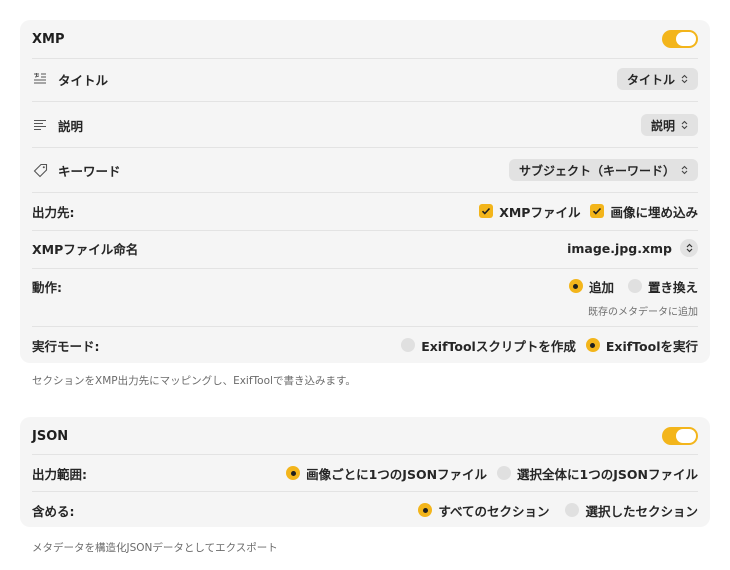 Image resolution: width=730 pixels, height=570 pixels. Describe the element at coordinates (641, 511) in the screenshot. I see `include-selected-label: 選択したセクション` at that location.